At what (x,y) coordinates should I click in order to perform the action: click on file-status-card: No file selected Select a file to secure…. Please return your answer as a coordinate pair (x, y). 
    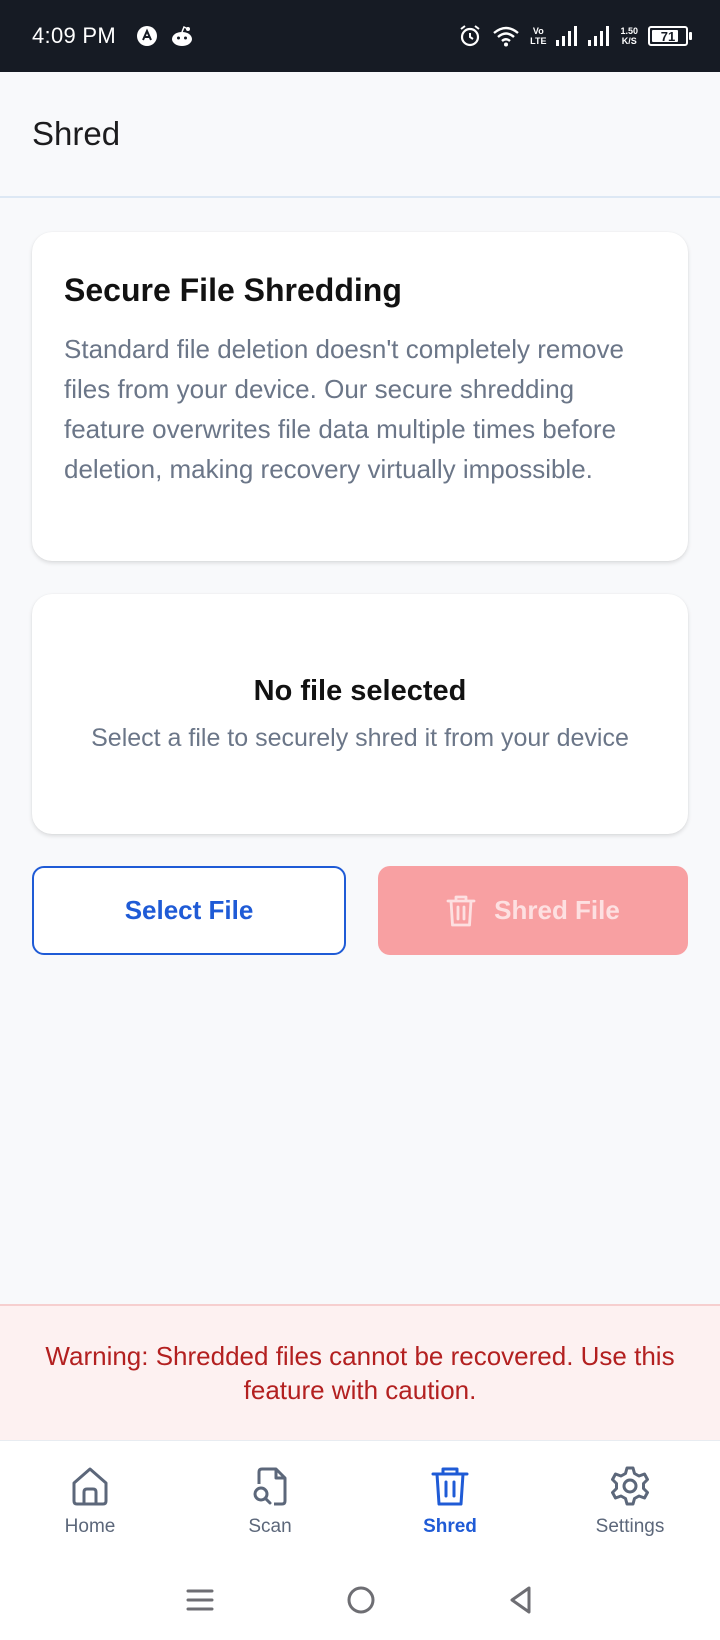
    Looking at the image, I should click on (360, 714).